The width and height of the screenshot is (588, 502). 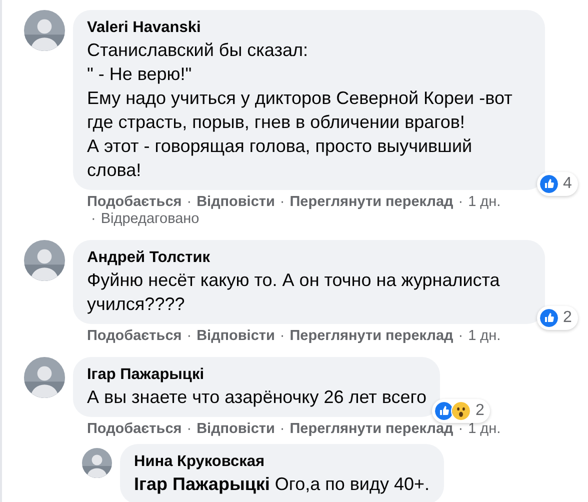 I want to click on comment-text: Станиславский бы сказал:, so click(x=198, y=50).